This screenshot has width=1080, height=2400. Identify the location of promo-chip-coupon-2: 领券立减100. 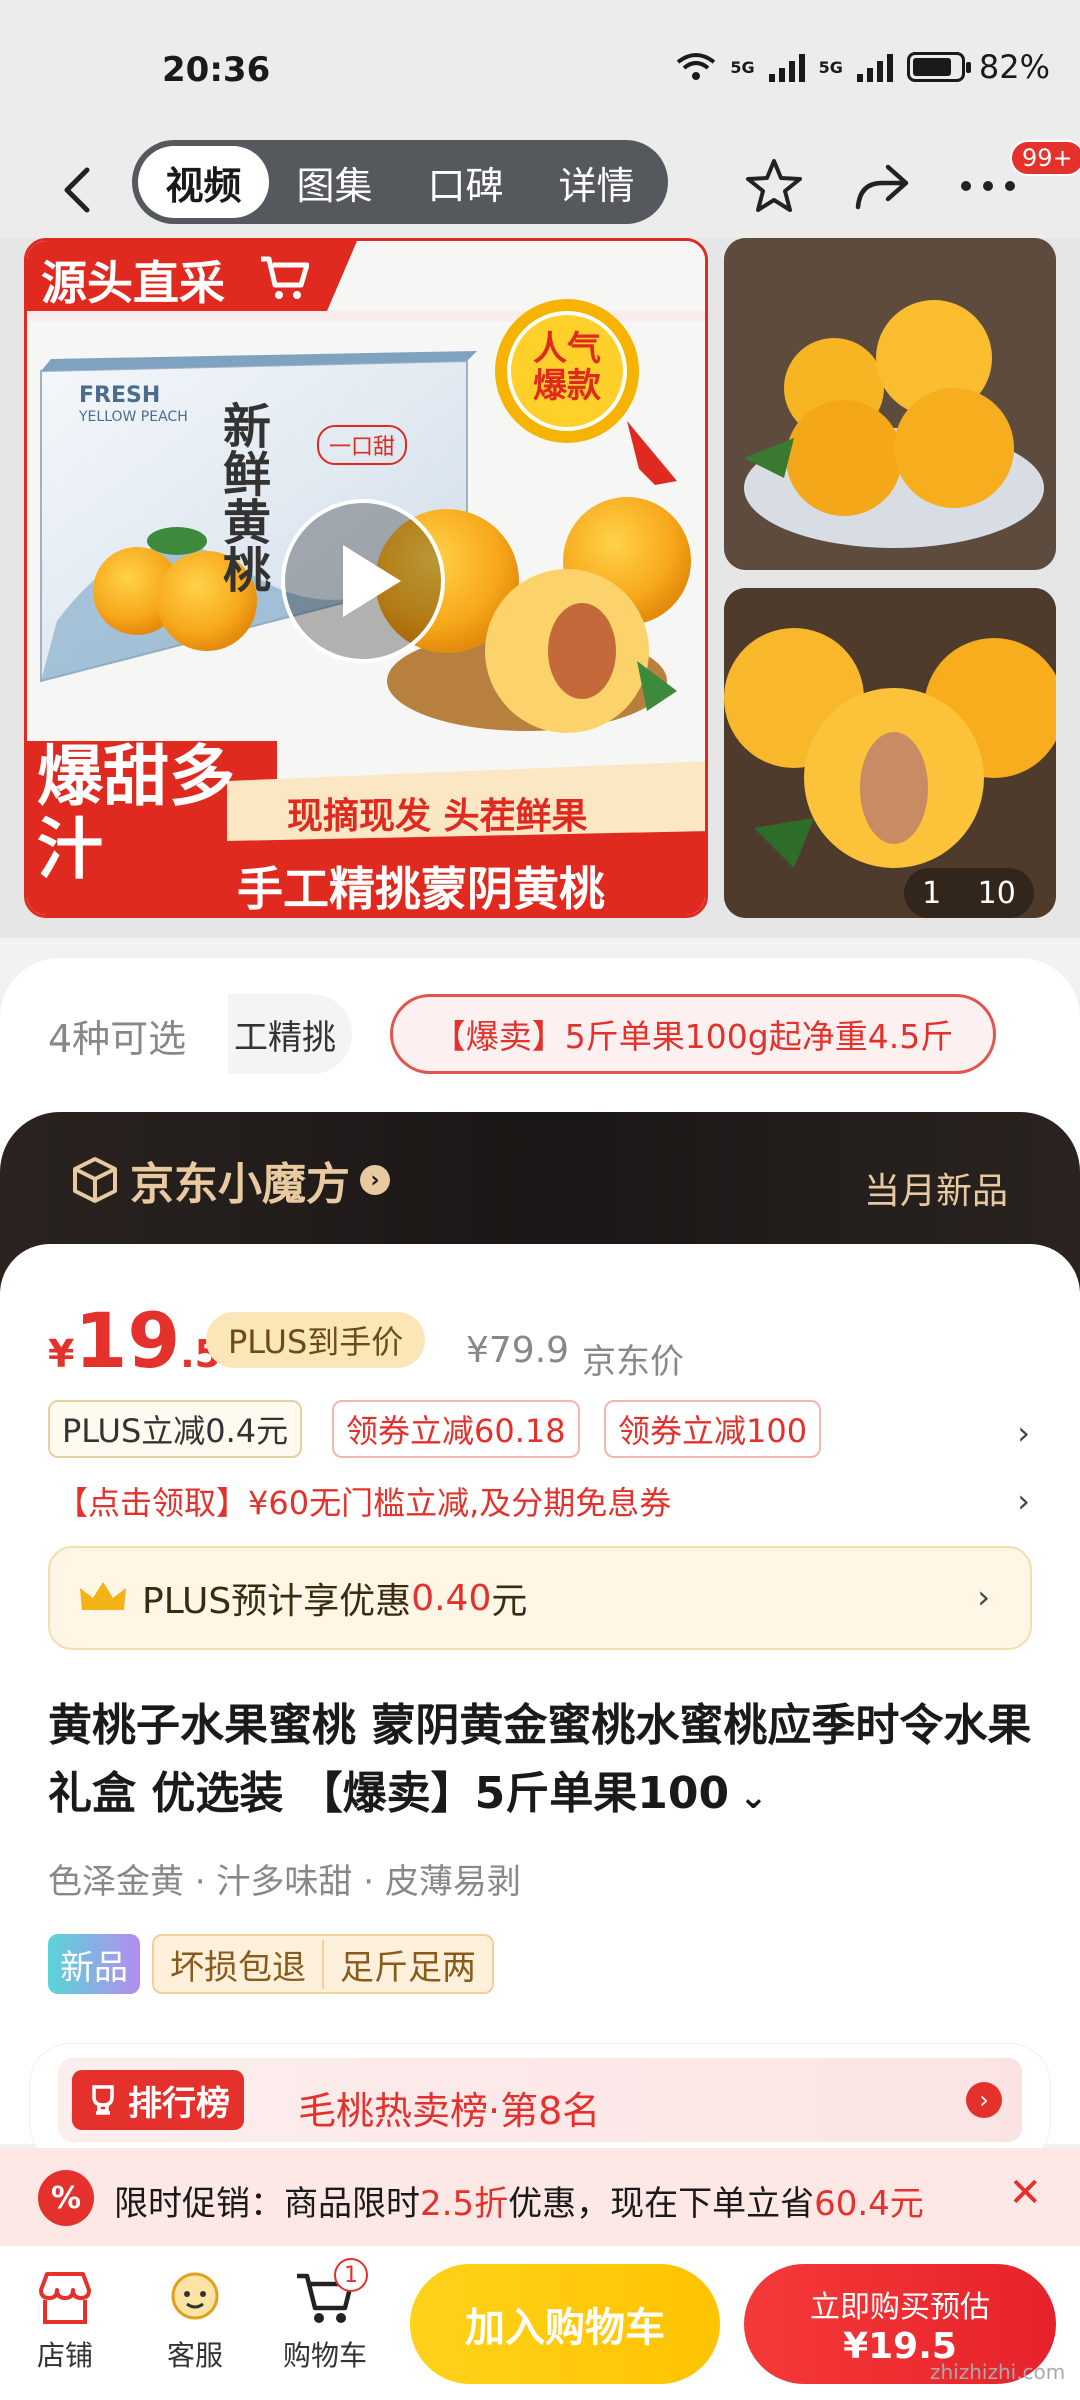
(713, 1429).